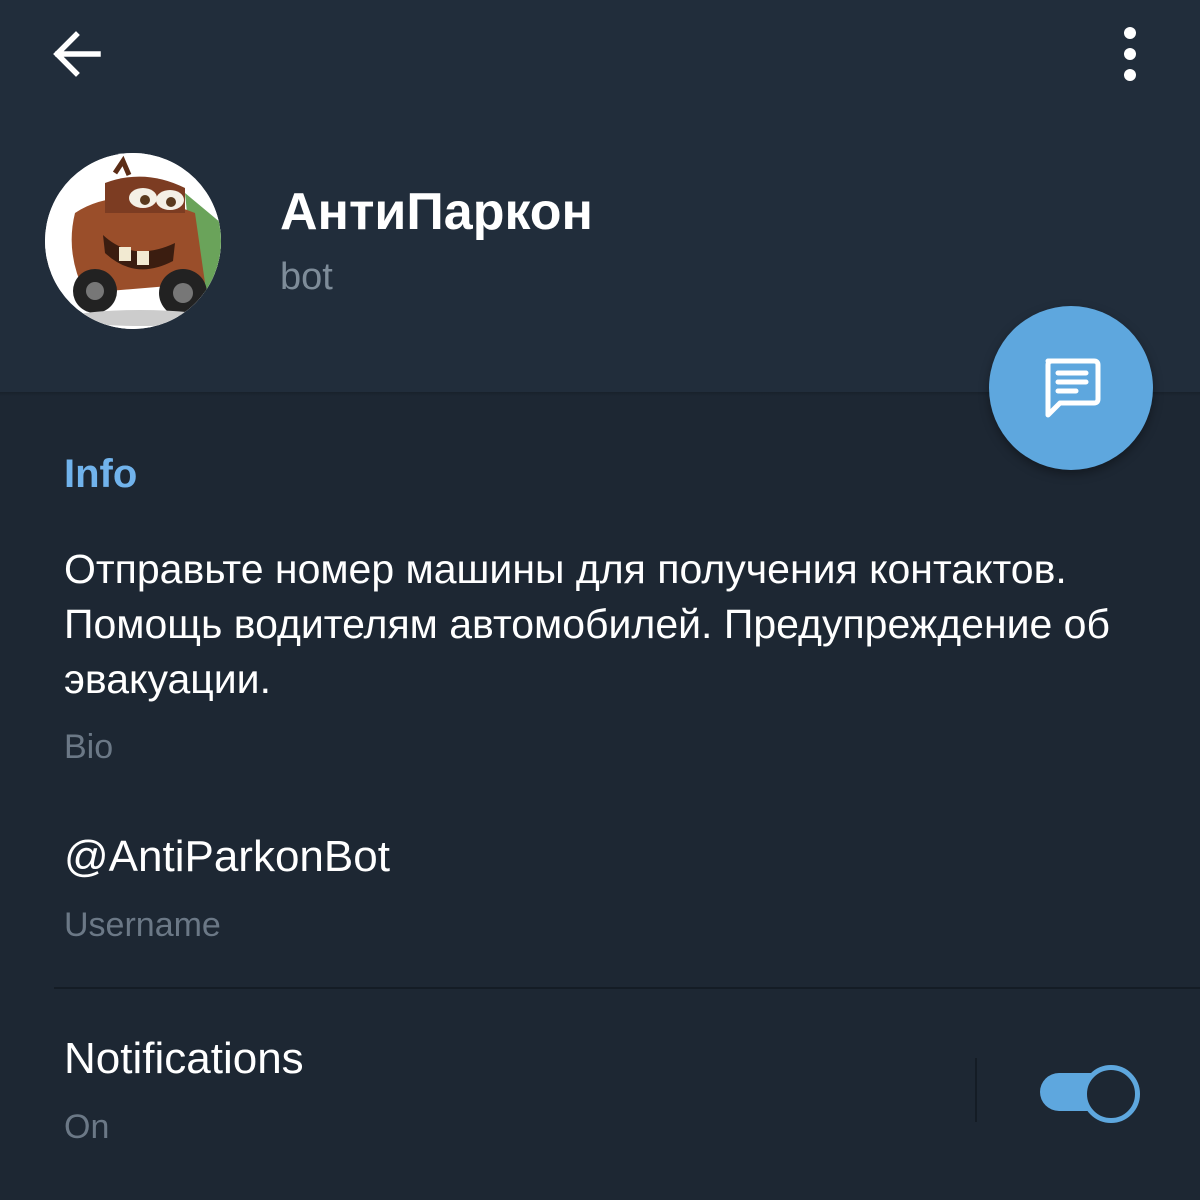  I want to click on more-menu-button, so click(1130, 54).